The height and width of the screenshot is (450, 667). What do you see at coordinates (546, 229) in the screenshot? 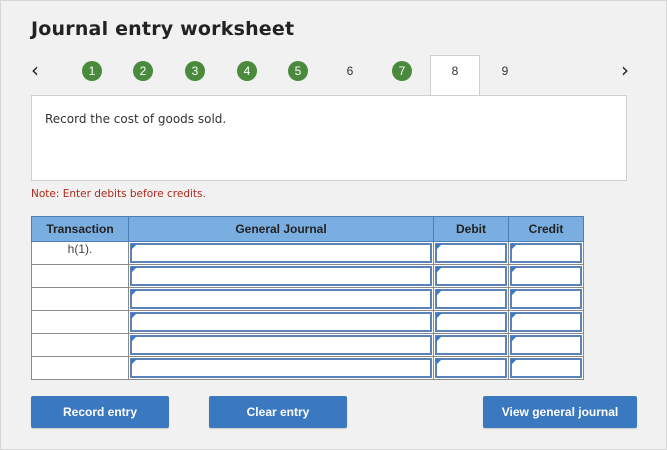
I see `header-credit: Credit` at bounding box center [546, 229].